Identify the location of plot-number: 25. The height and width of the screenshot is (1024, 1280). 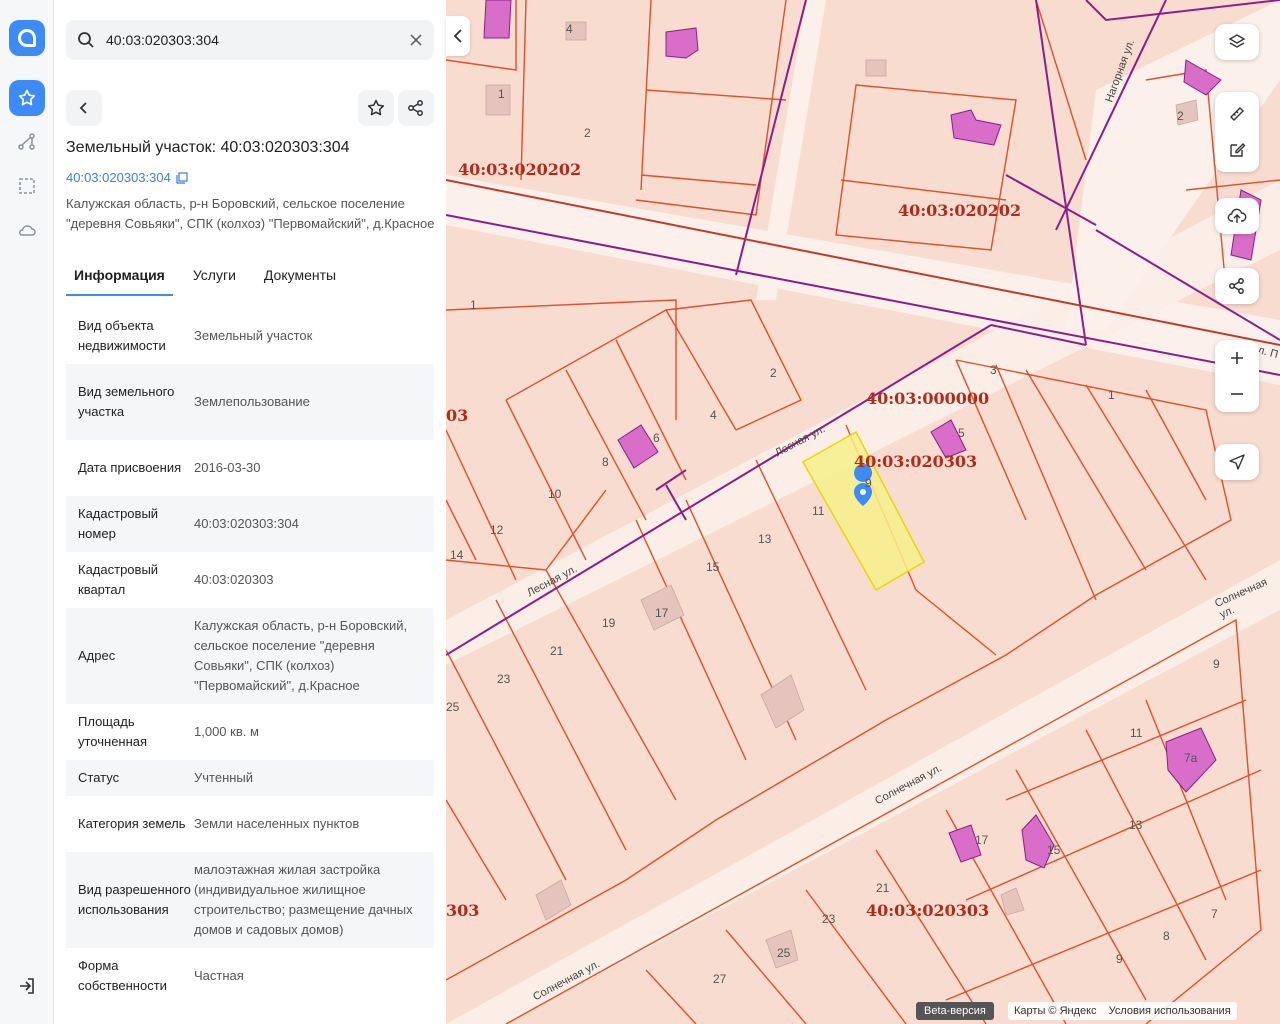
(784, 953).